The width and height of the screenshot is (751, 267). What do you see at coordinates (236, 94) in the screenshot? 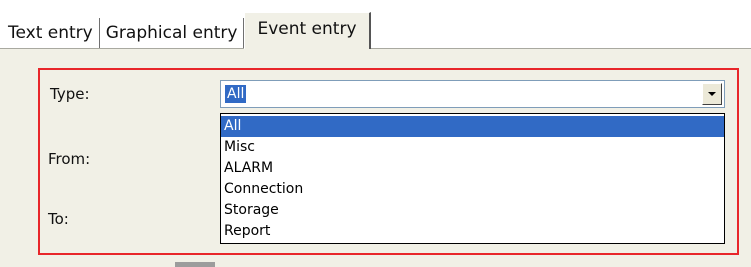
I see `type-select-value: All` at bounding box center [236, 94].